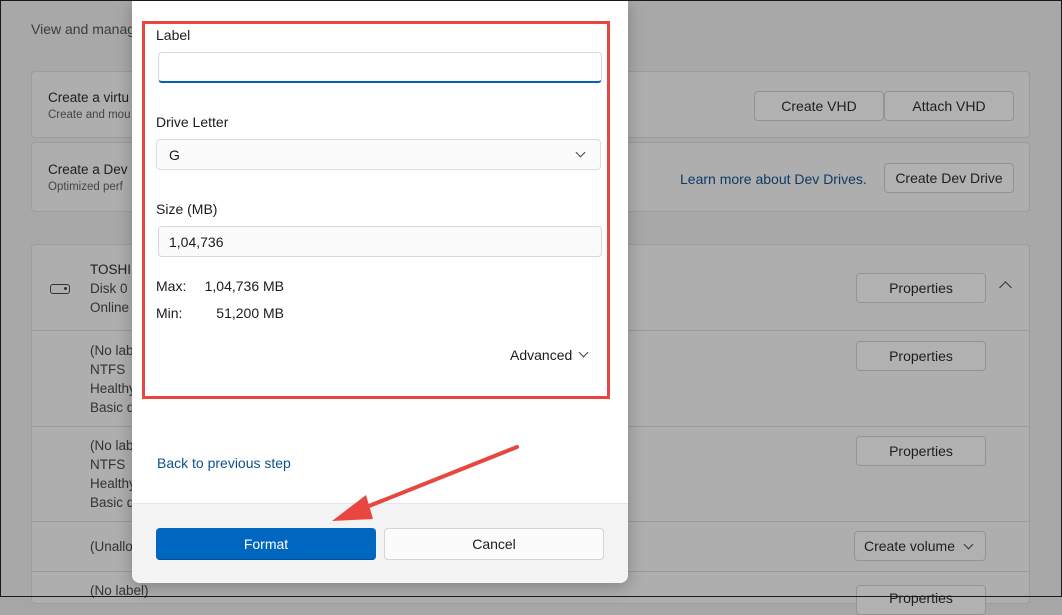  Describe the element at coordinates (494, 544) in the screenshot. I see `cancel-button: Cancel` at that location.